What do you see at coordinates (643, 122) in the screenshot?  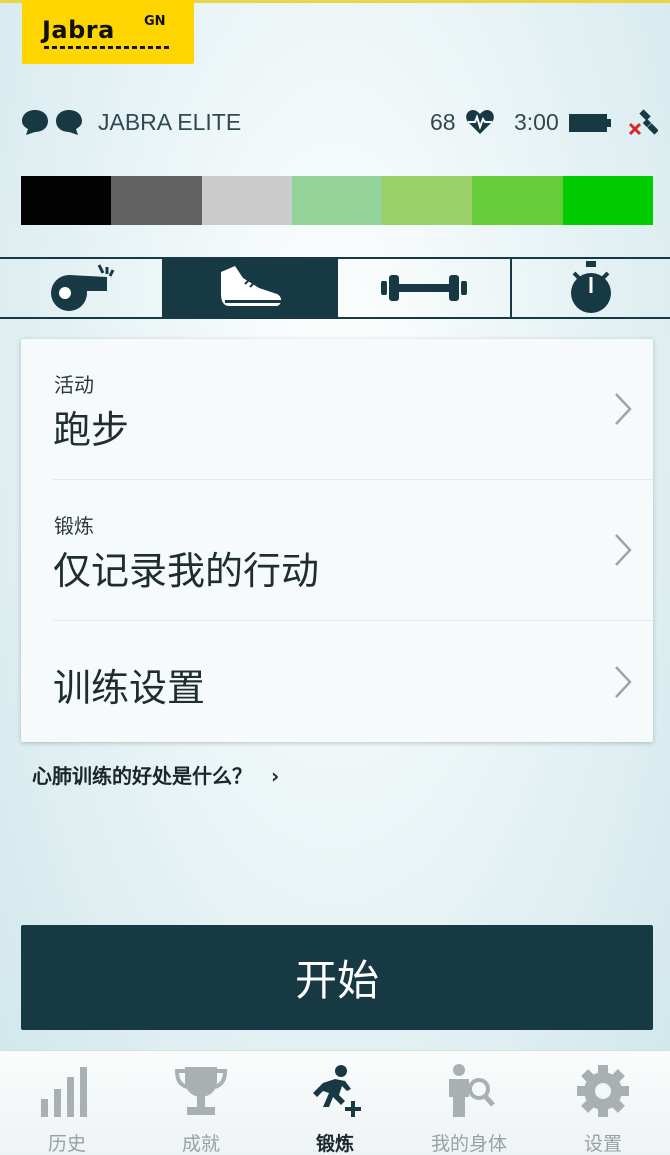 I see `satellite-disconnected-icon` at bounding box center [643, 122].